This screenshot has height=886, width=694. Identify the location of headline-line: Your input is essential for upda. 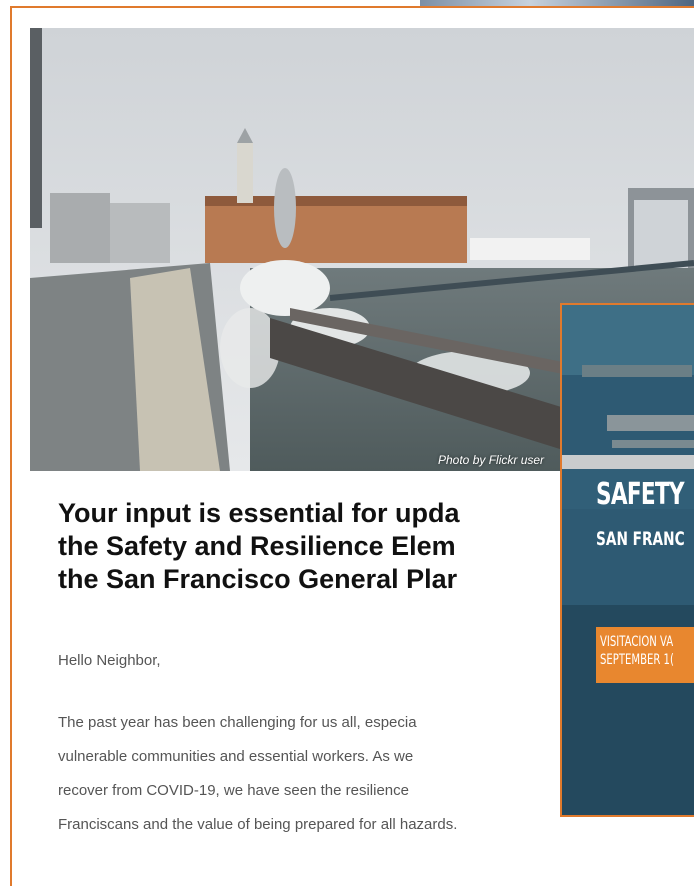
(259, 513).